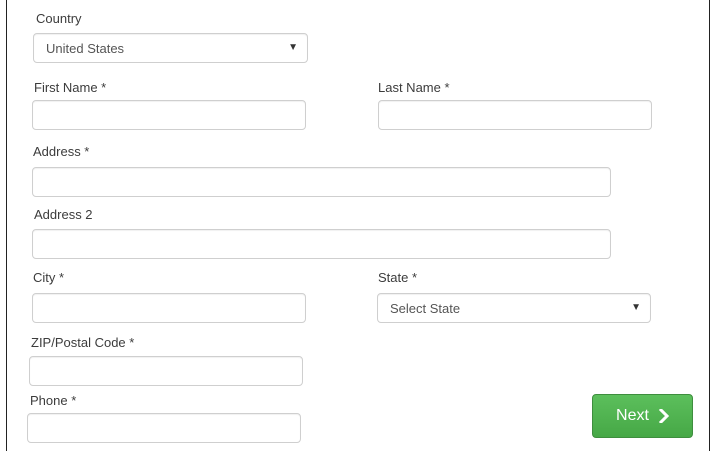 The image size is (712, 451). What do you see at coordinates (61, 151) in the screenshot?
I see `address-label: Address *` at bounding box center [61, 151].